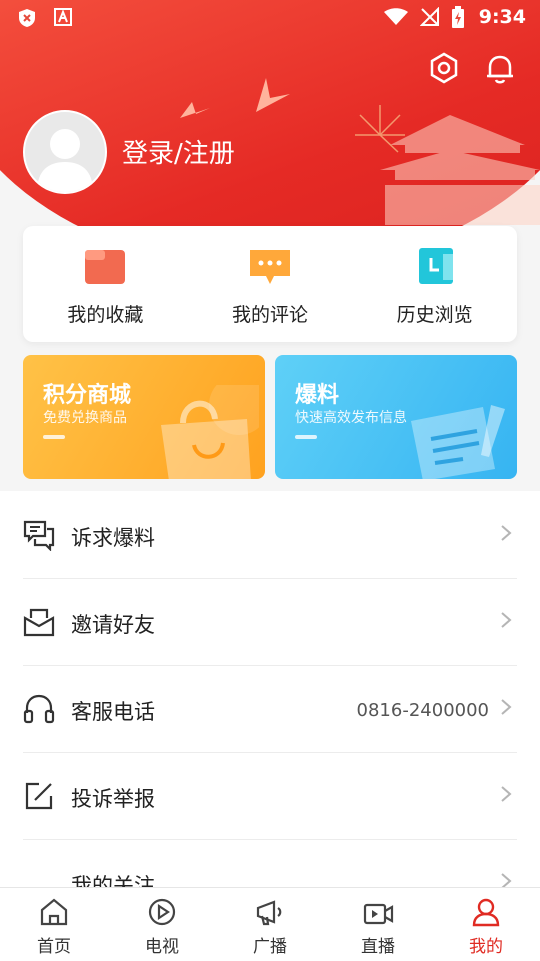 The image size is (540, 961). What do you see at coordinates (235, 98) in the screenshot?
I see `bird-icon` at bounding box center [235, 98].